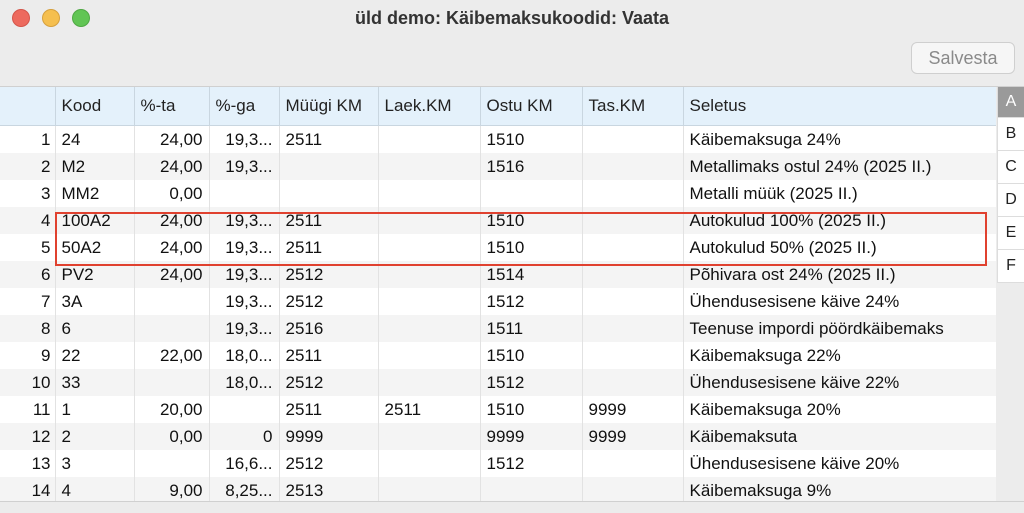 The width and height of the screenshot is (1024, 513). What do you see at coordinates (95, 355) in the screenshot?
I see `table-cell: 22` at bounding box center [95, 355].